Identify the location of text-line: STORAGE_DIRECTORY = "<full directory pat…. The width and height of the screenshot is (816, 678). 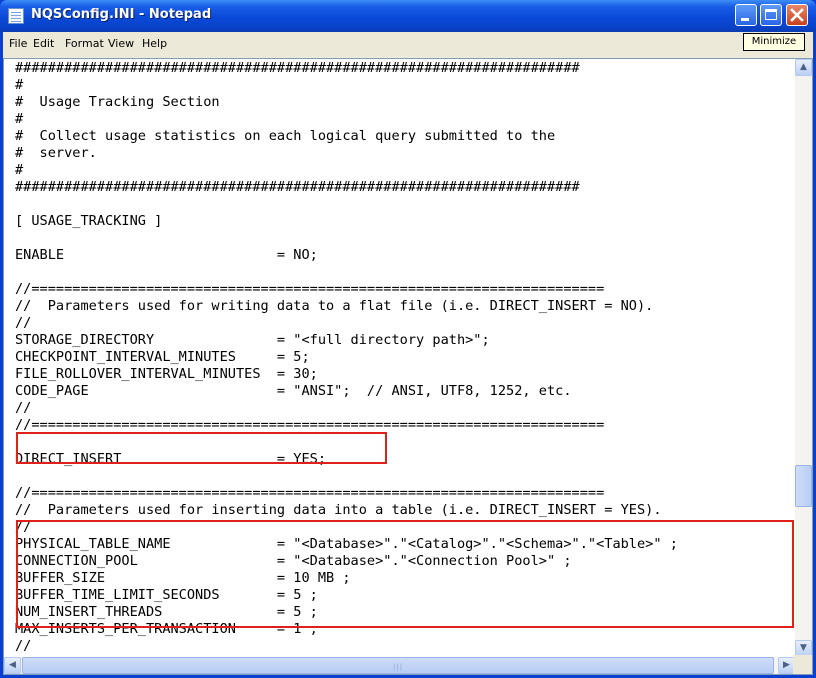
(252, 340).